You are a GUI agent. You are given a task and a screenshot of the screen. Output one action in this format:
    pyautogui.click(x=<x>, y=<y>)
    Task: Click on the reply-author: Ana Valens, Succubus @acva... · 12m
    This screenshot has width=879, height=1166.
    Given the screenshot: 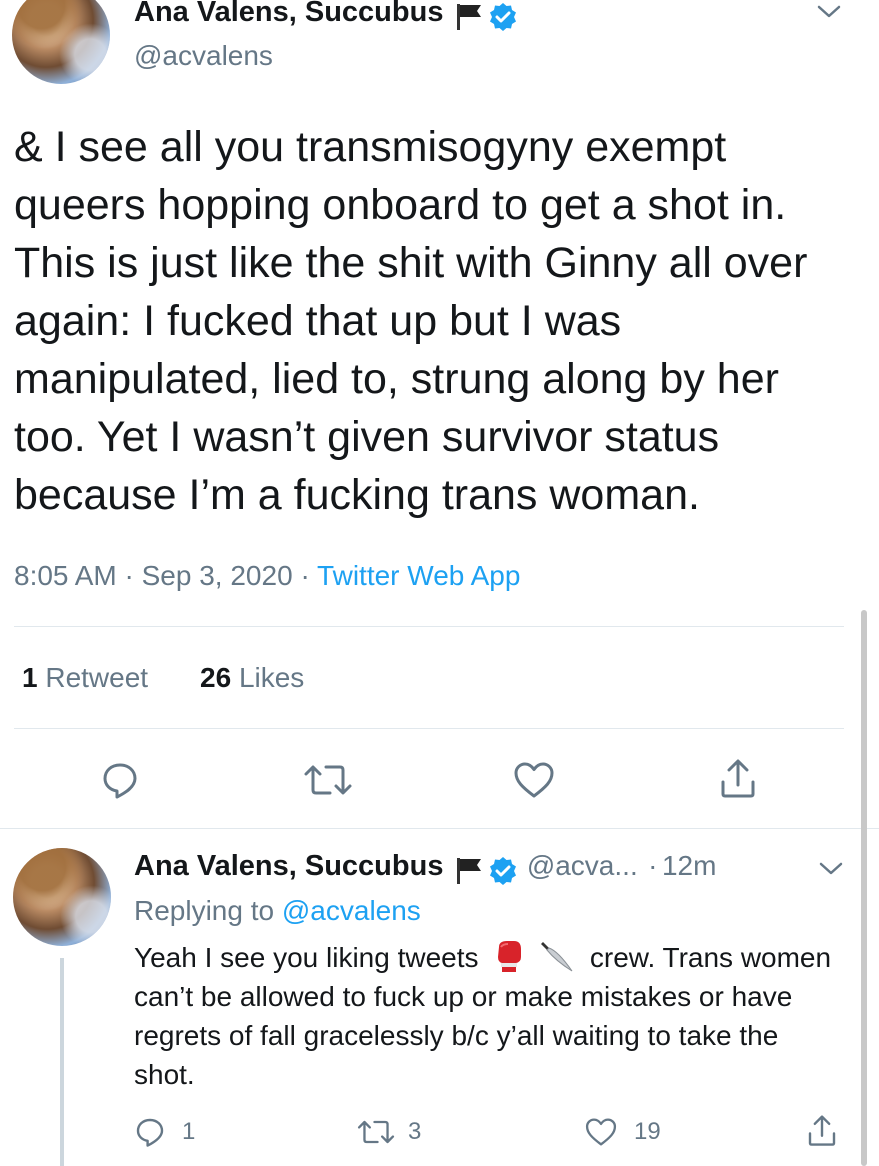 What is the action you would take?
    pyautogui.click(x=425, y=868)
    